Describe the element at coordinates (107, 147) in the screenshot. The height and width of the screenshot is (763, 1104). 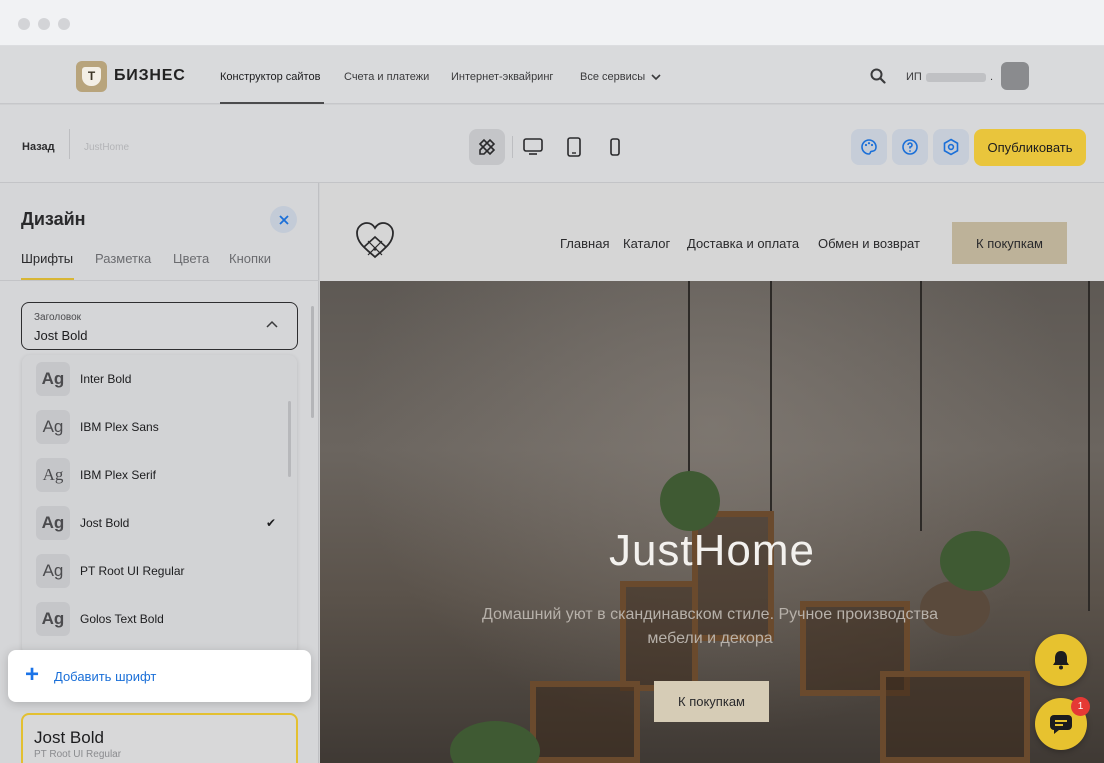
I see `site-name: JustHome` at that location.